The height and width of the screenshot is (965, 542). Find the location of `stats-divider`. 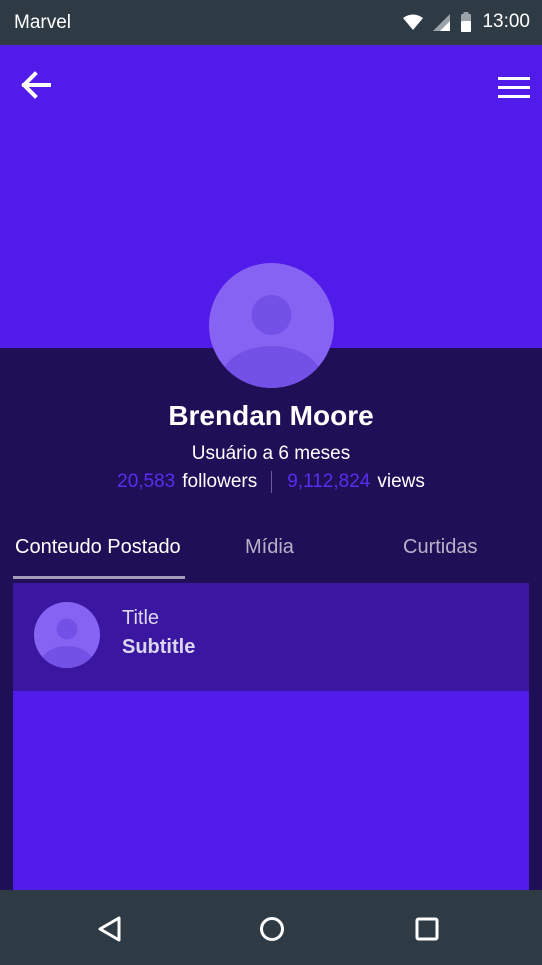

stats-divider is located at coordinates (272, 482).